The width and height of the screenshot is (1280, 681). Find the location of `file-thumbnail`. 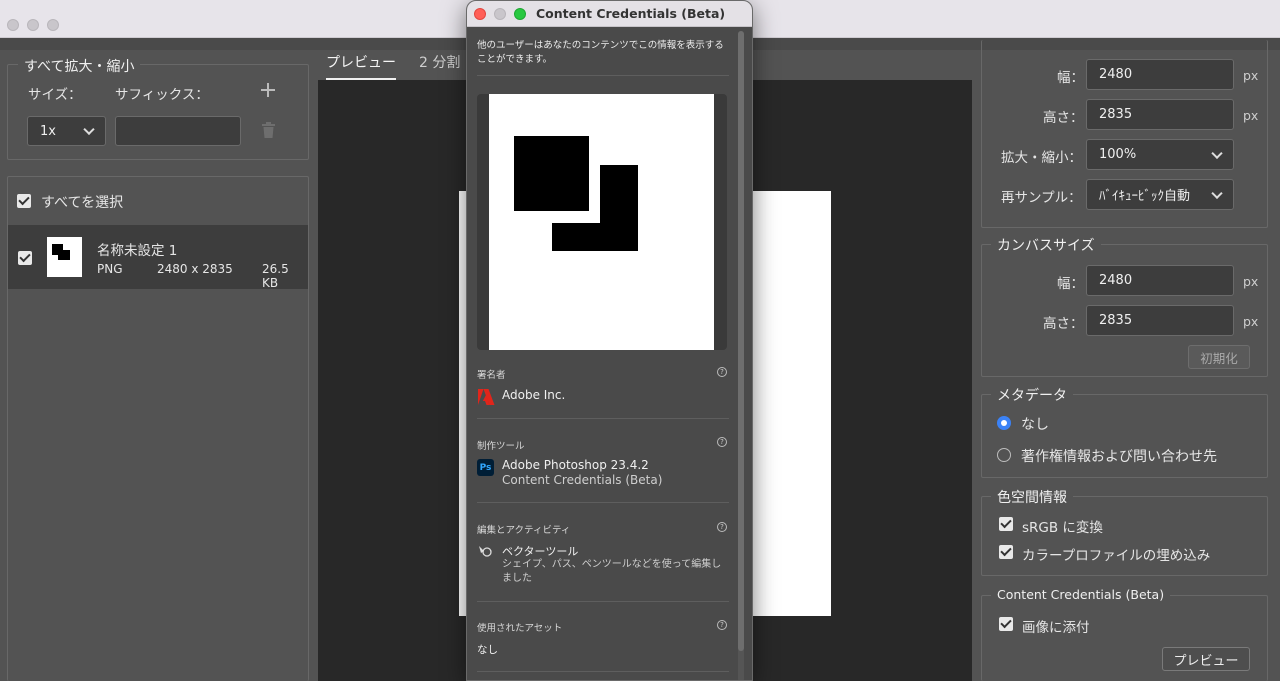

file-thumbnail is located at coordinates (64, 257).